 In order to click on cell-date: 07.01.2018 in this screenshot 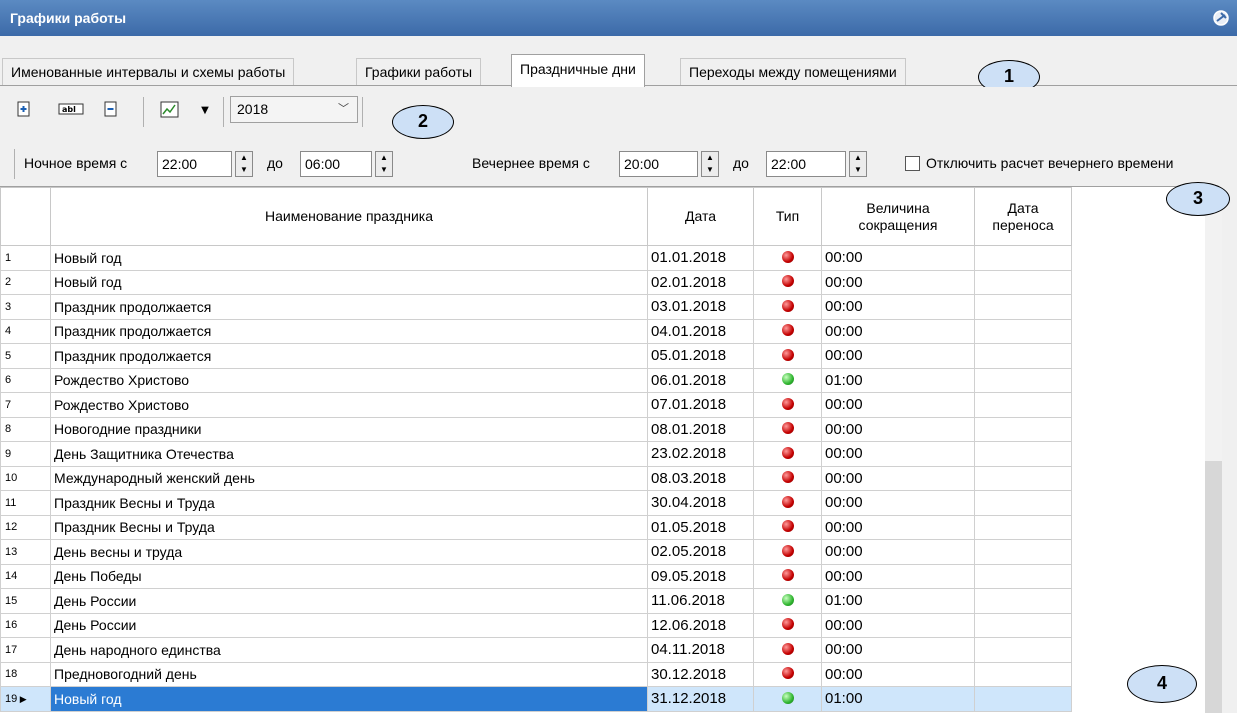, I will do `click(700, 405)`.